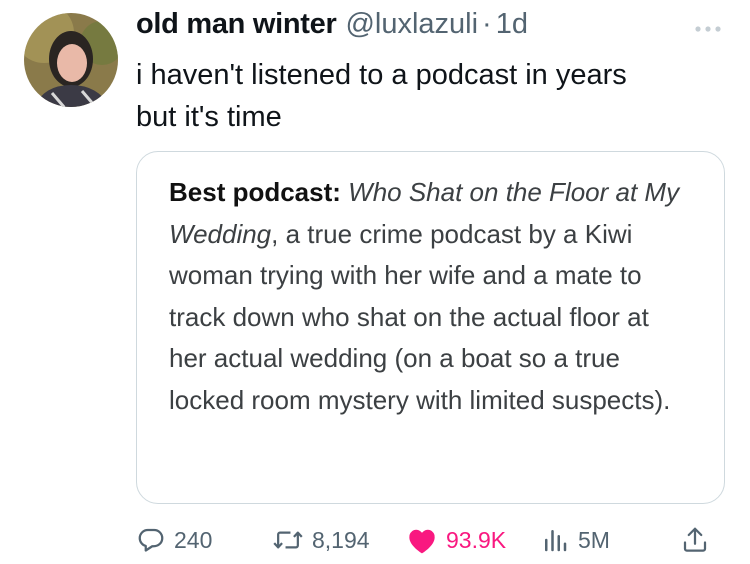 This screenshot has width=750, height=564. What do you see at coordinates (341, 539) in the screenshot?
I see `retweet-count: 8,194` at bounding box center [341, 539].